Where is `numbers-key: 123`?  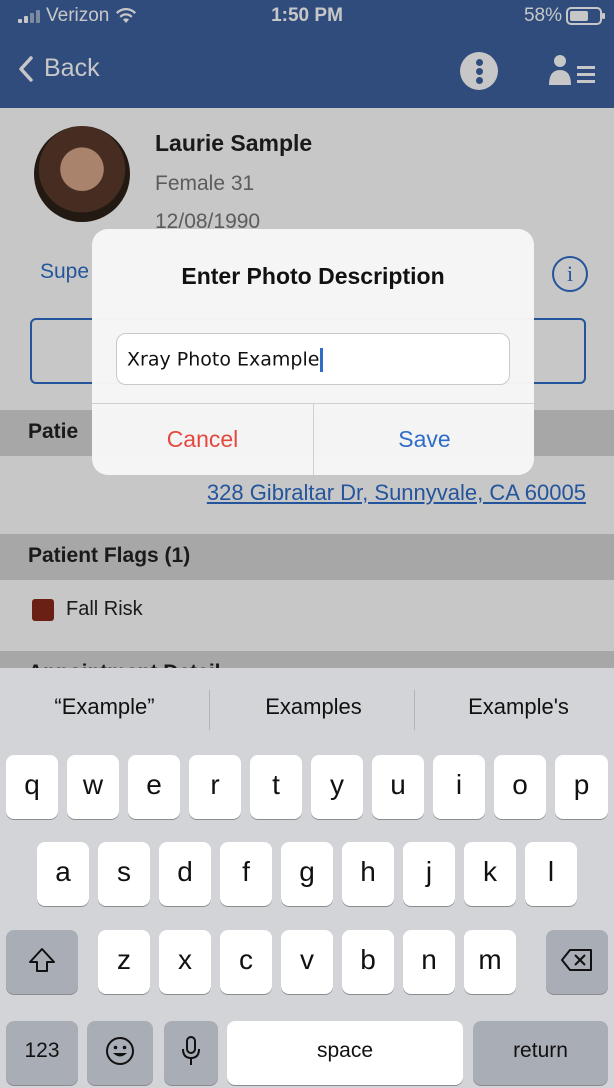
numbers-key: 123 is located at coordinates (42, 1053).